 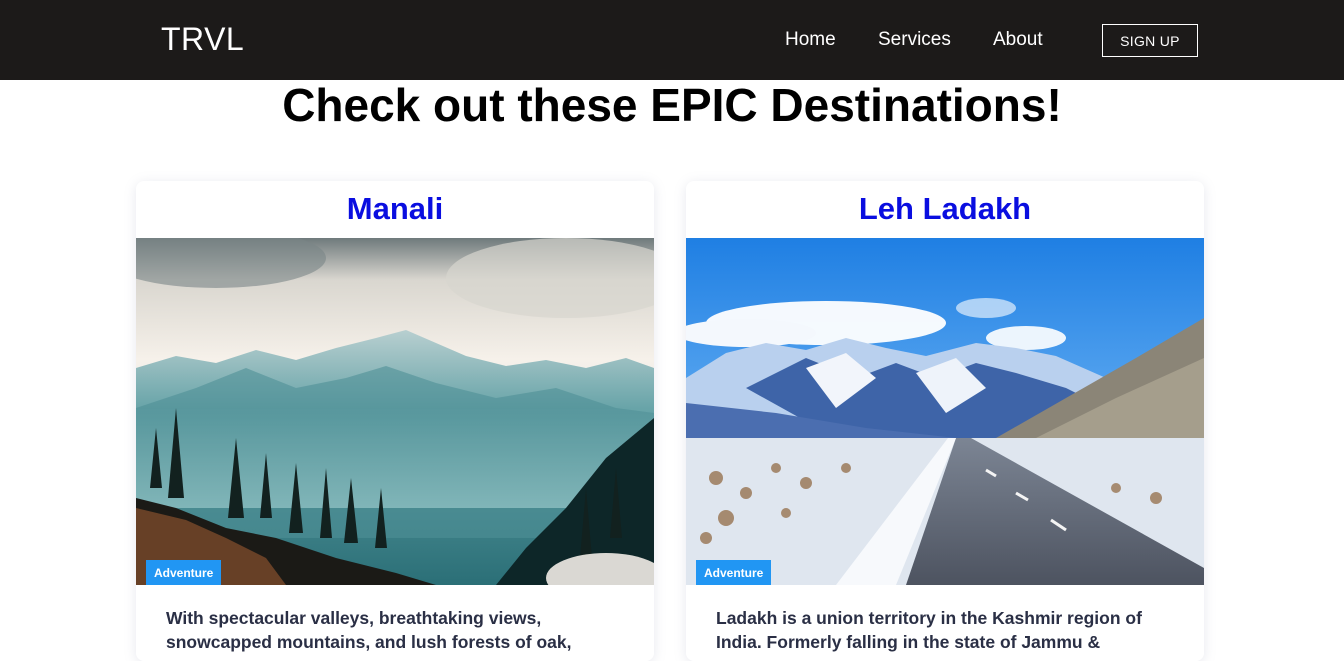 I want to click on nav-link-about: About, so click(x=1018, y=40).